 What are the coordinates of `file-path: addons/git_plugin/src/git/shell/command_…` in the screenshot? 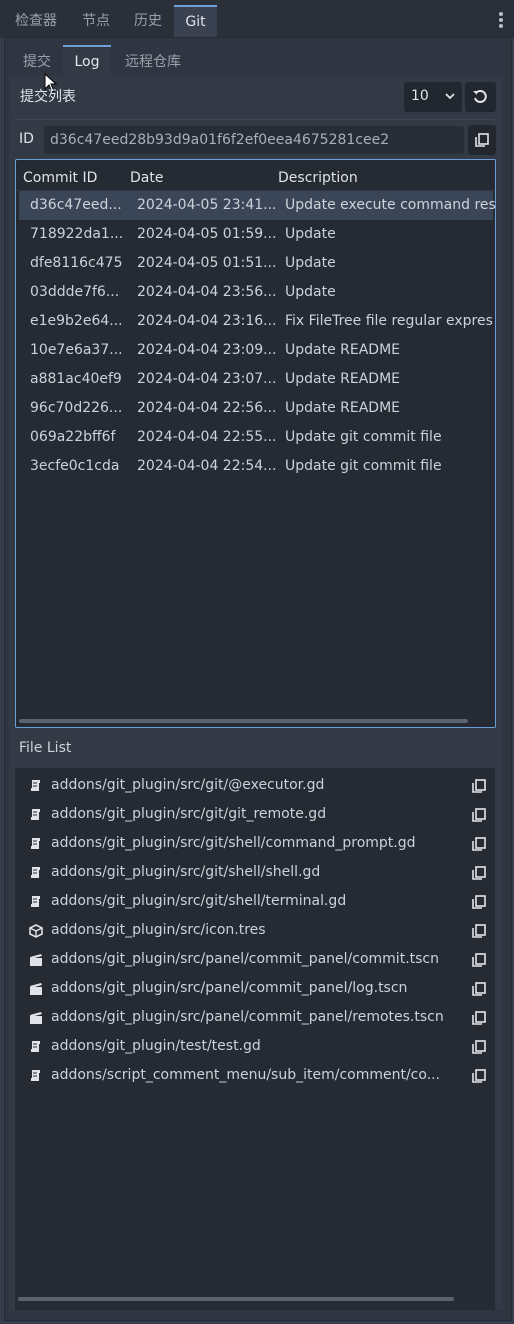 It's located at (233, 843).